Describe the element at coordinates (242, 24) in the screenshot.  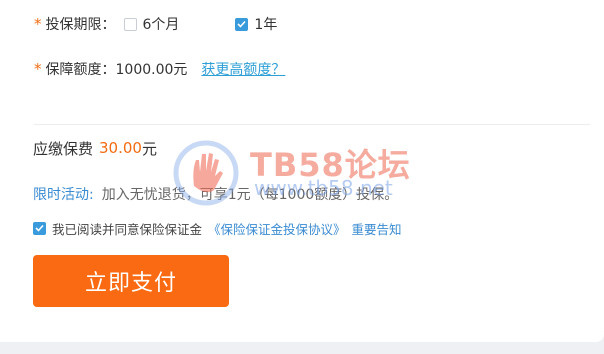
I see `checkbox-checked-icon` at that location.